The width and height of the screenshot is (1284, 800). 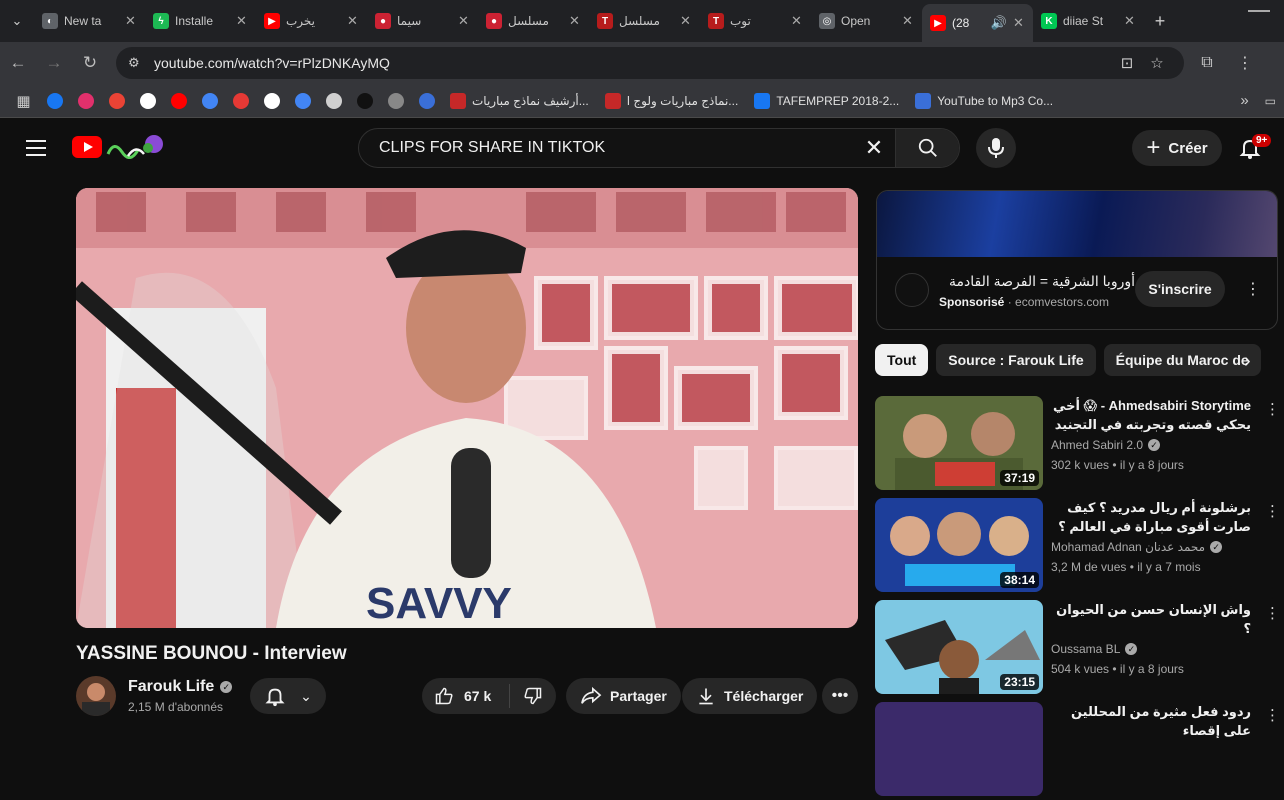 I want to click on browser-tab: ◎ Open ✕, so click(x=866, y=21).